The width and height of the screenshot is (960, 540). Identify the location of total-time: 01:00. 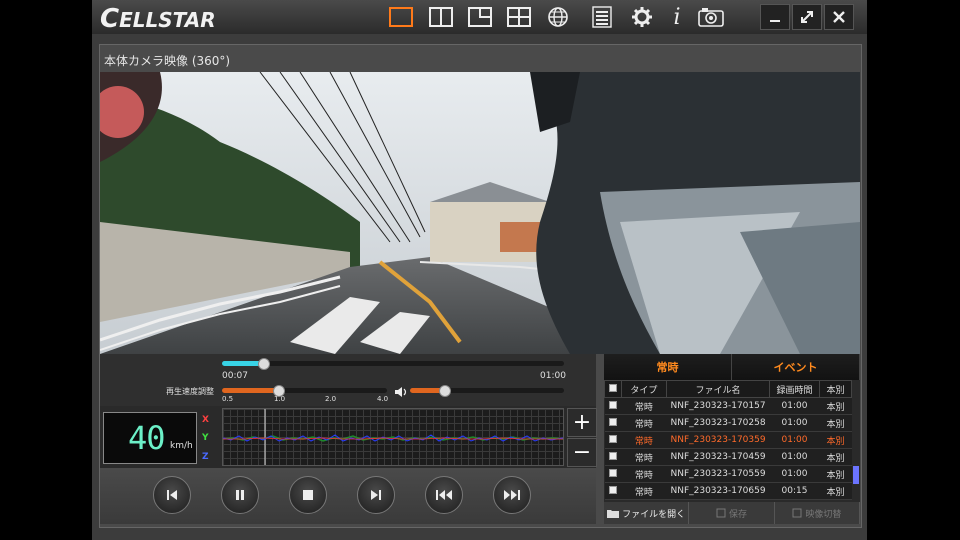
(553, 376).